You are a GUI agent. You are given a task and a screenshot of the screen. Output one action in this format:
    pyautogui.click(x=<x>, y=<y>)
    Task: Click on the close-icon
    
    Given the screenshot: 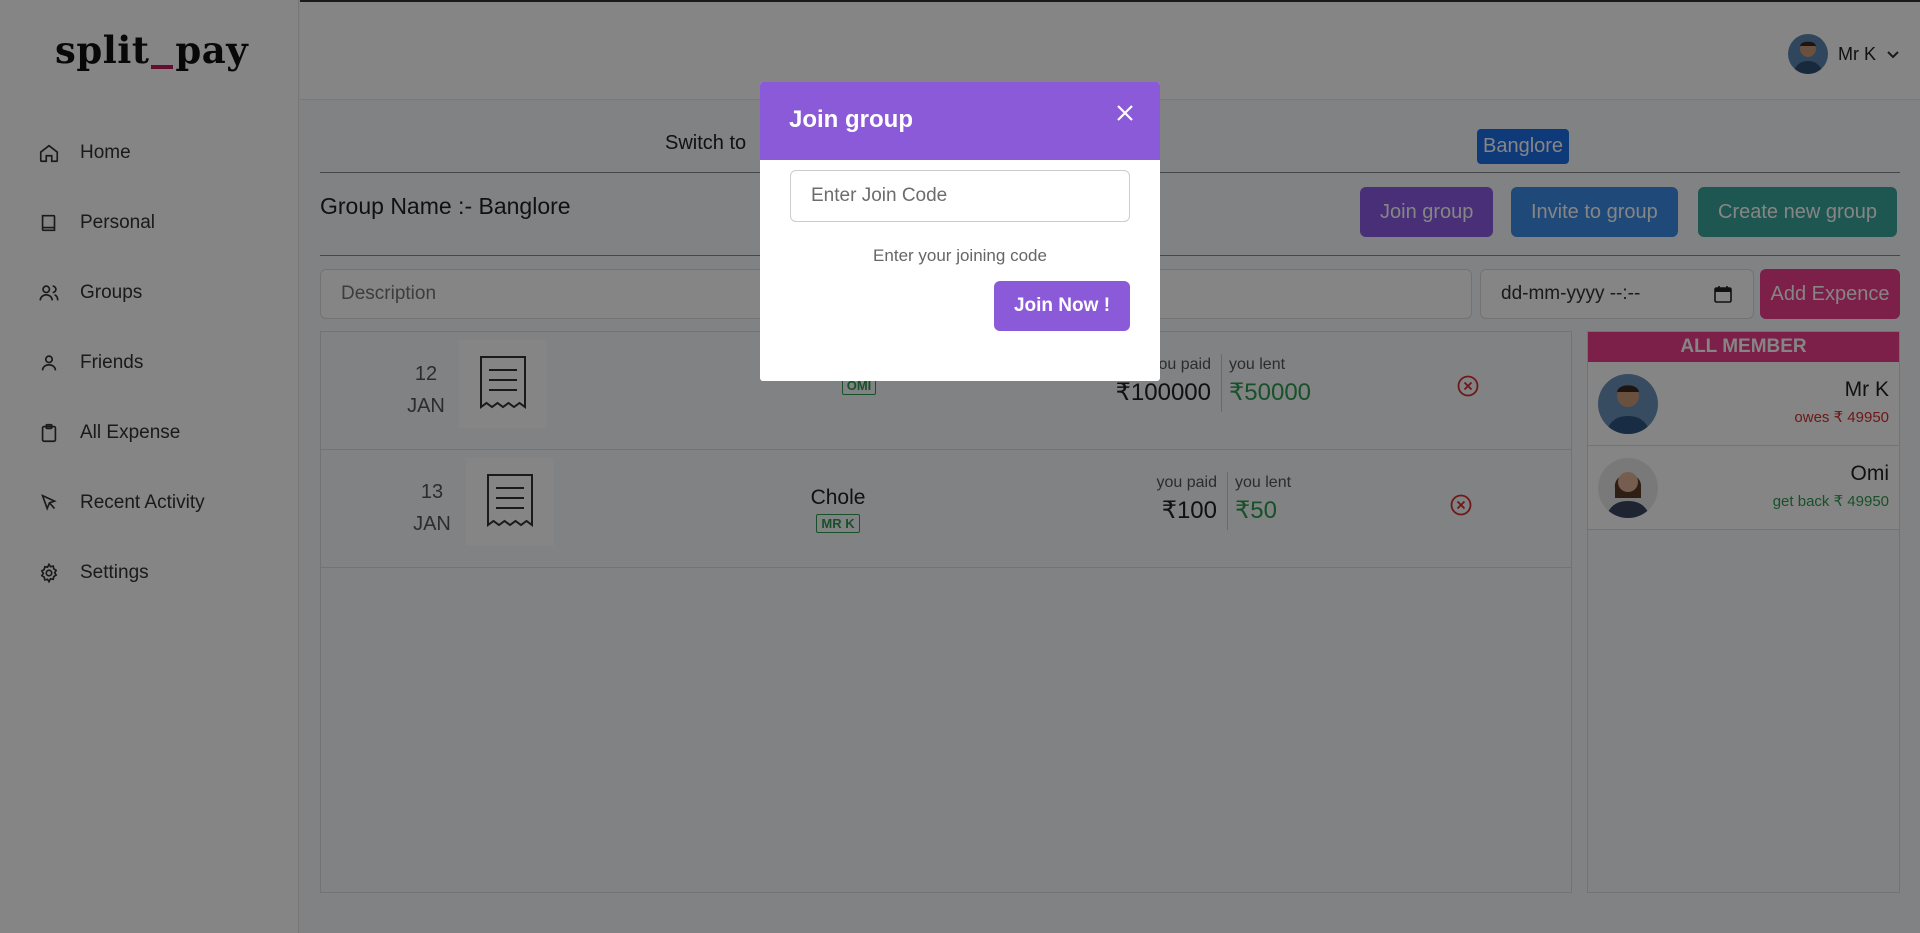 What is the action you would take?
    pyautogui.click(x=1125, y=113)
    